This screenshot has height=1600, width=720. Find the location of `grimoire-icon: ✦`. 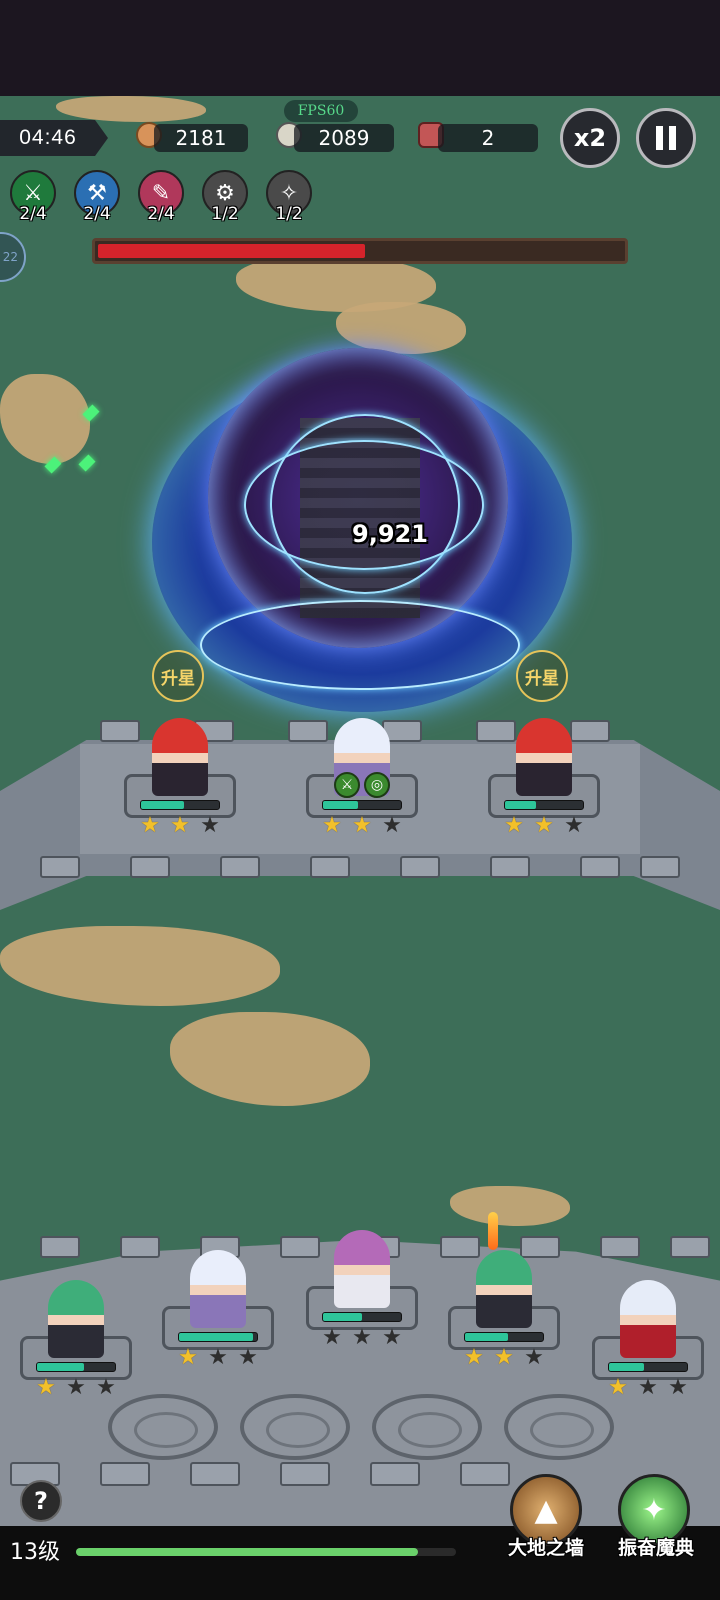

grimoire-icon: ✦ is located at coordinates (654, 1510).